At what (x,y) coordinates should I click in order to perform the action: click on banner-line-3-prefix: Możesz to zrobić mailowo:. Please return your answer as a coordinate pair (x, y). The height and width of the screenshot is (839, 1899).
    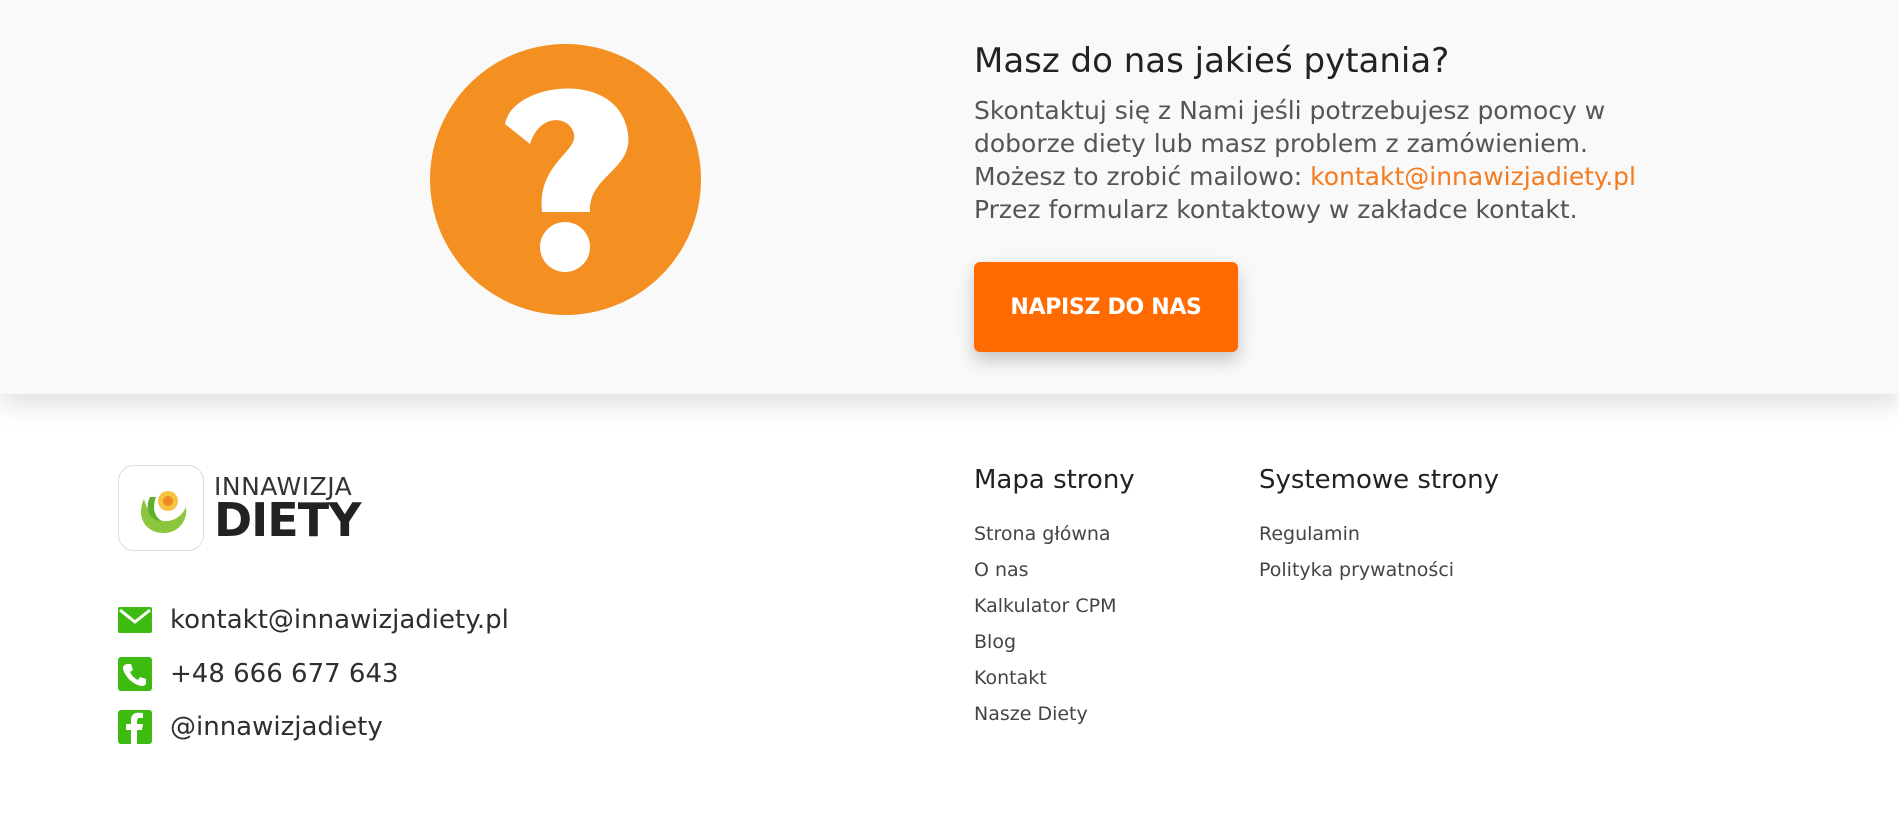
    Looking at the image, I should click on (1142, 176).